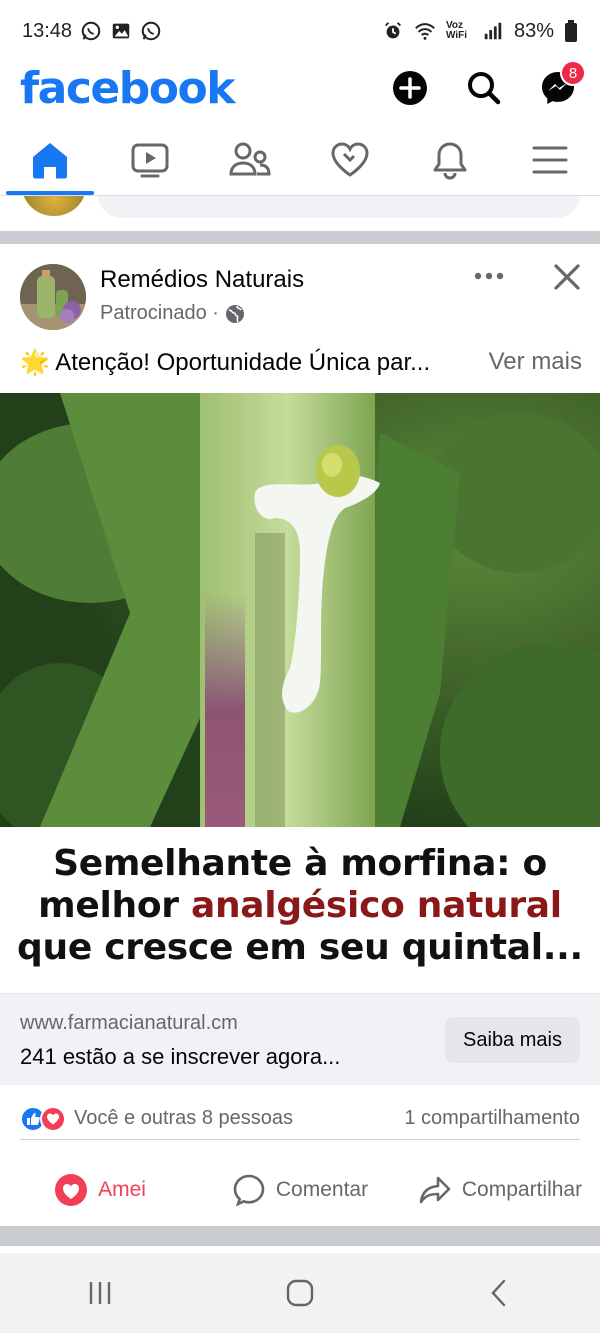  I want to click on system-nav-bar, so click(300, 1293).